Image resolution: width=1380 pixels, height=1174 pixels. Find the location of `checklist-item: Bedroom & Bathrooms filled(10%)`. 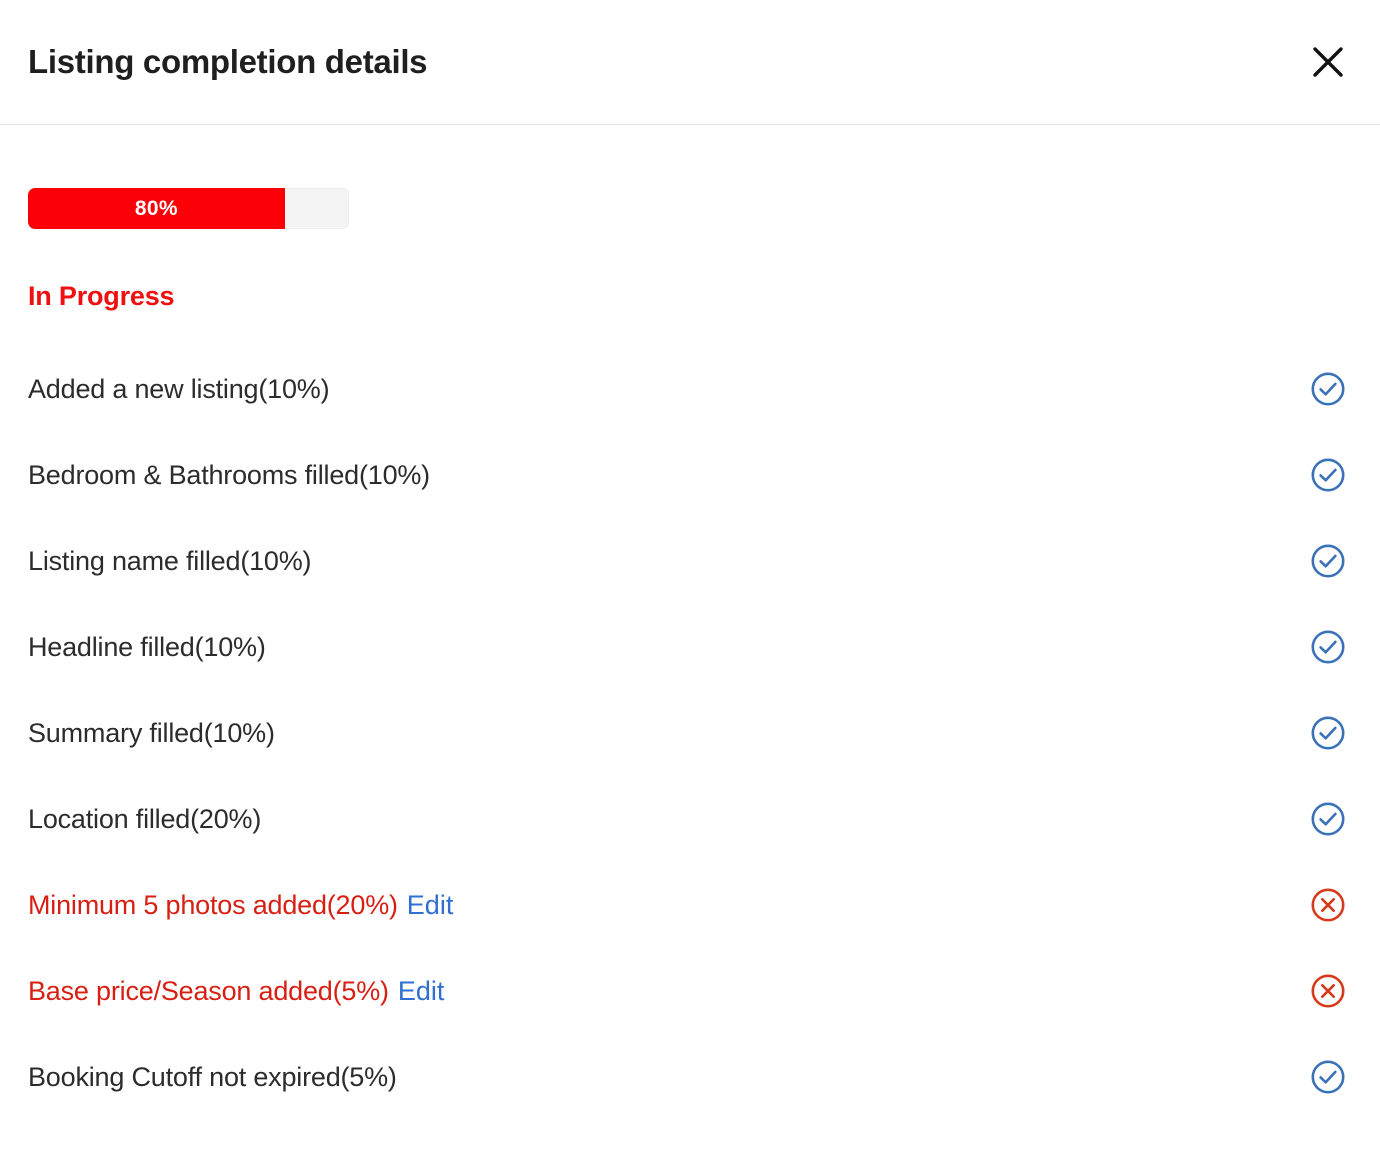

checklist-item: Bedroom & Bathrooms filled(10%) is located at coordinates (690, 475).